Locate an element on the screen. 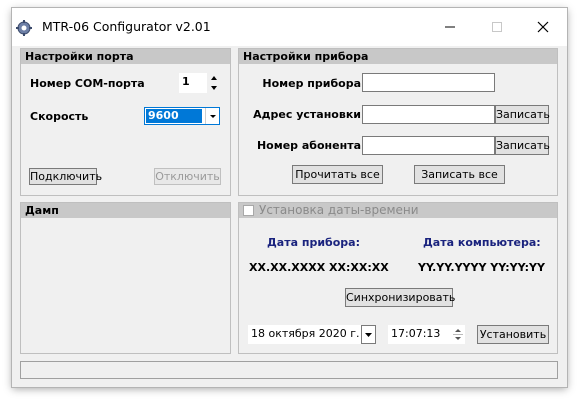 This screenshot has width=581, height=403. com-port-label: Номер COM-порта is located at coordinates (87, 83).